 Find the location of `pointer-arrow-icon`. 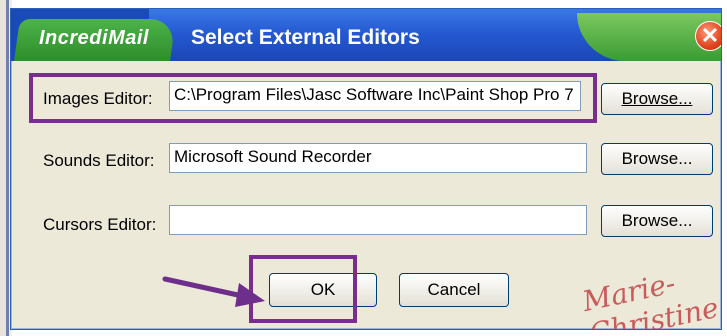

pointer-arrow-icon is located at coordinates (213, 291).